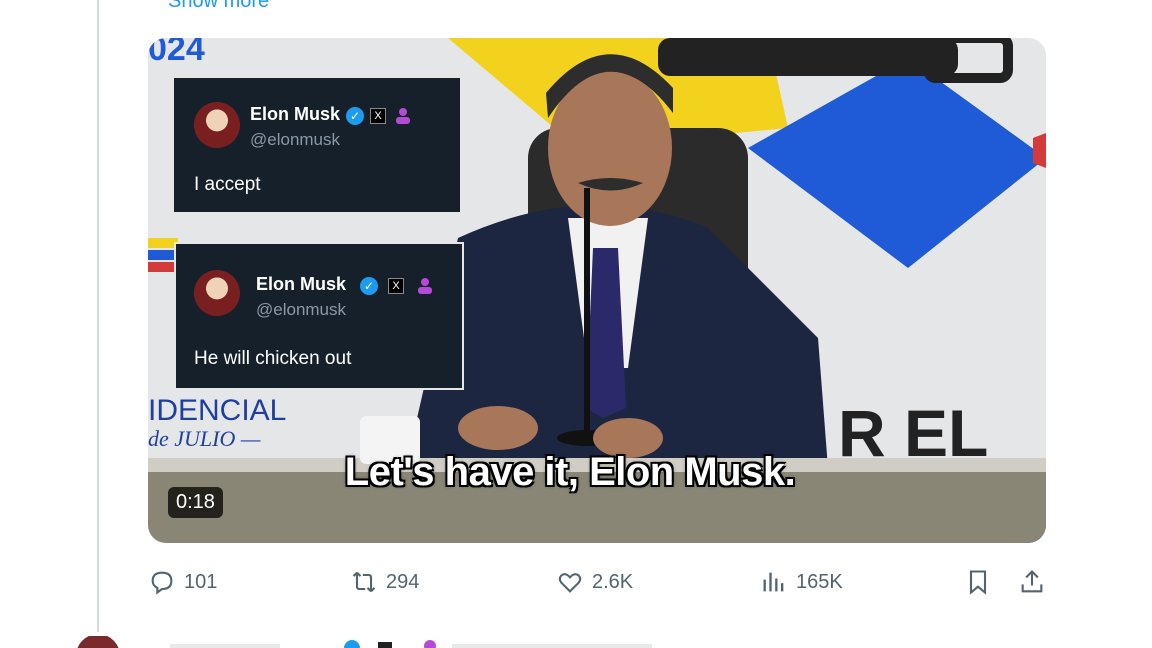 The width and height of the screenshot is (1152, 648). I want to click on embedded-post-1: Elon Musk ✓ X @elonmusk I accept, so click(317, 145).